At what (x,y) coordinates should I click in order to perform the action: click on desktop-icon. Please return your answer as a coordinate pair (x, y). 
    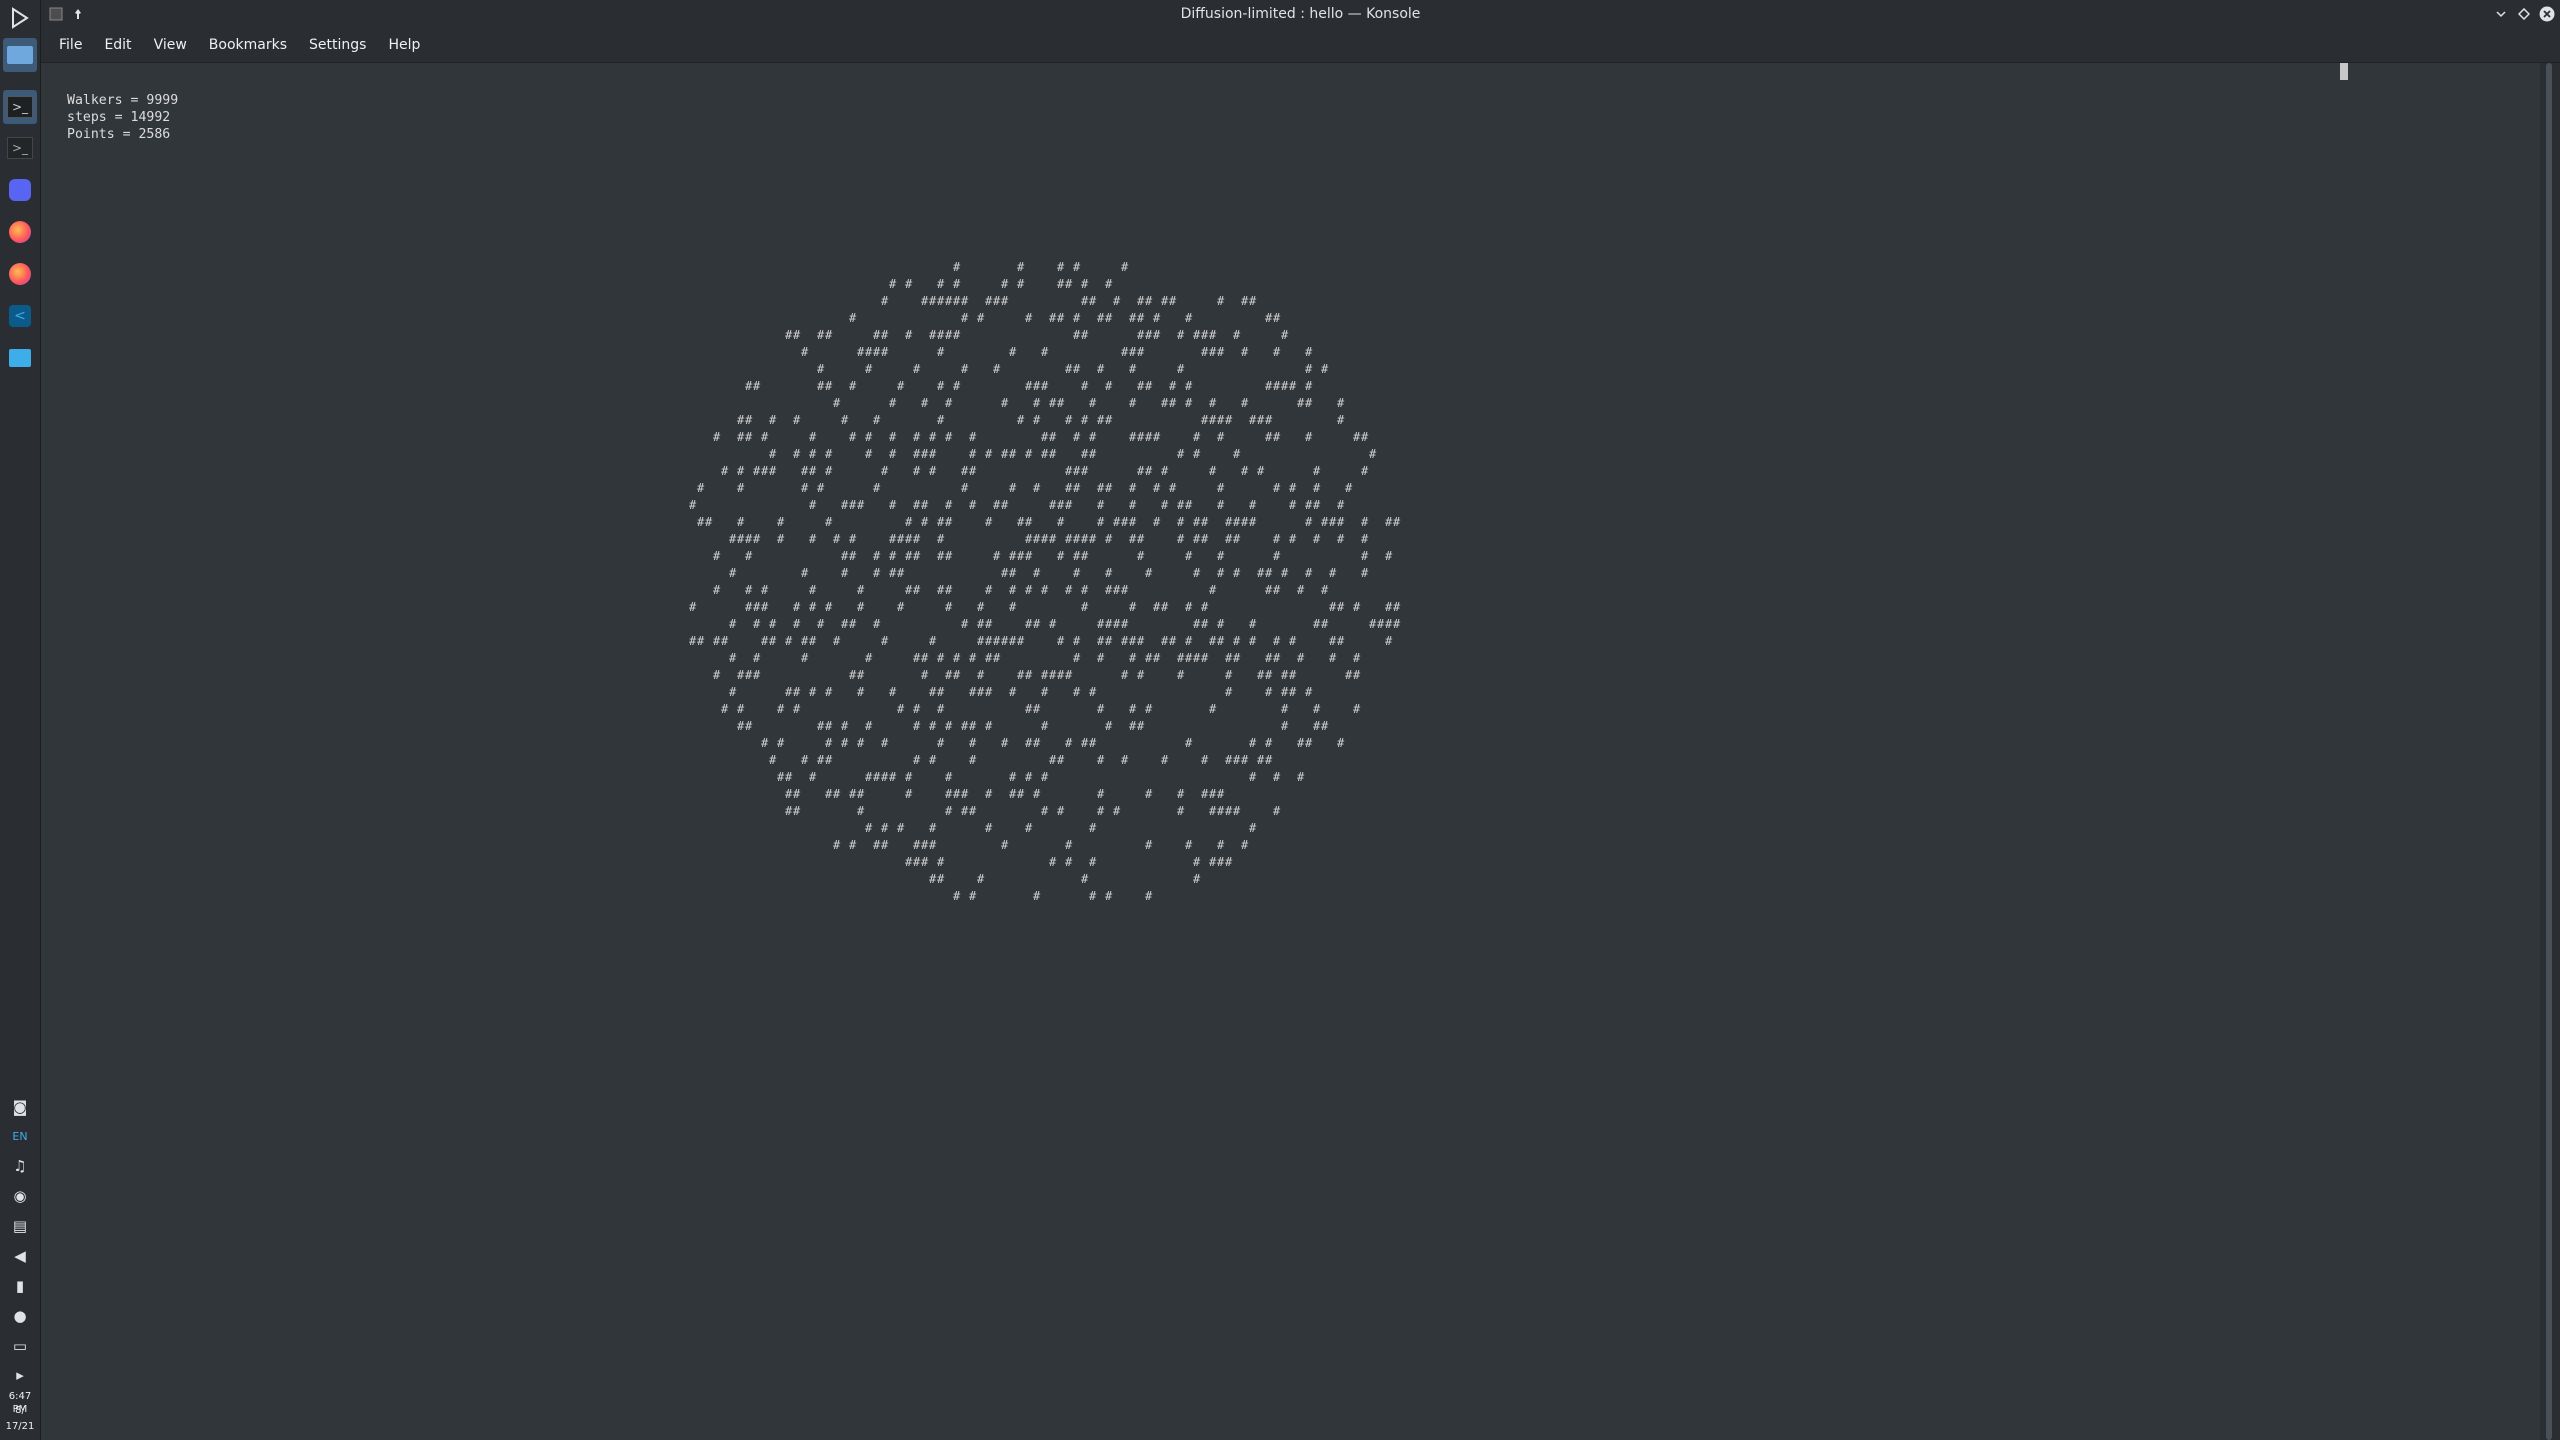
    Looking at the image, I should click on (20, 55).